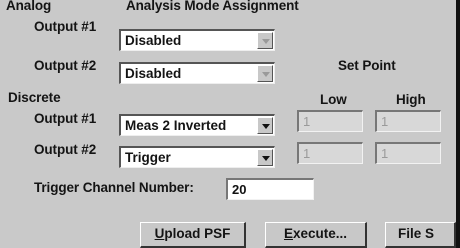  I want to click on upload-psf-button: Upload PSF, so click(193, 235).